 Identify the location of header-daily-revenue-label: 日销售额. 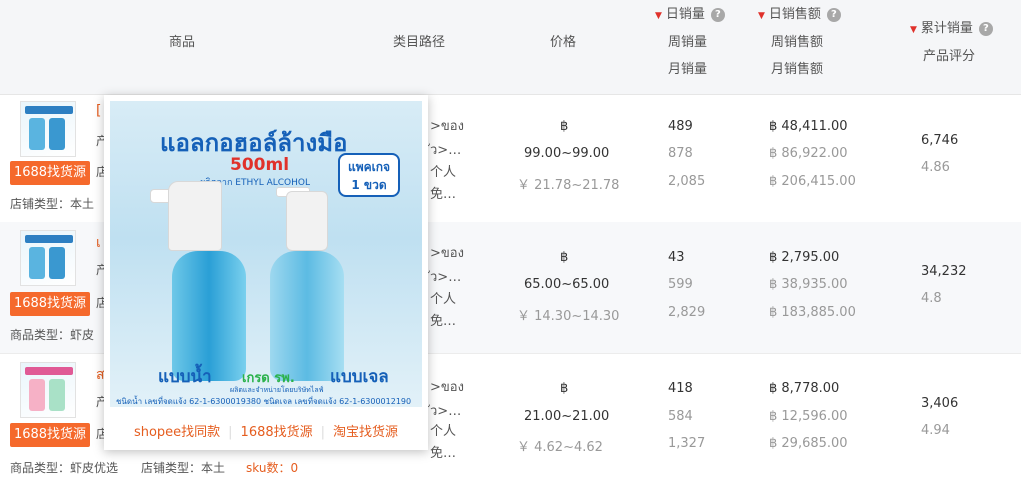
(794, 14).